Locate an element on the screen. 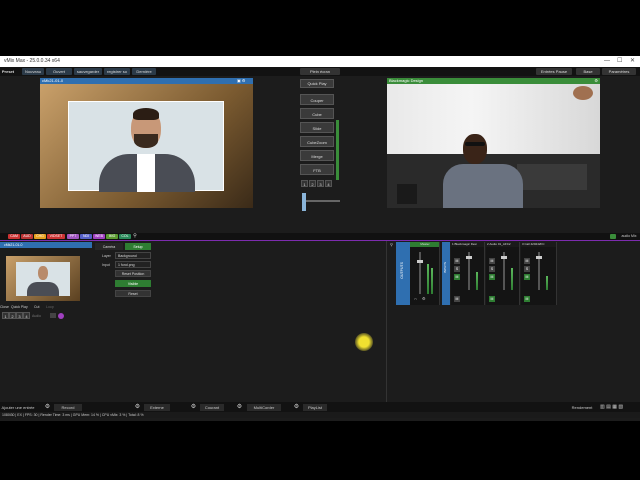 Image resolution: width=640 pixels, height=480 pixels. channel-1-solo-button: S is located at coordinates (457, 269).